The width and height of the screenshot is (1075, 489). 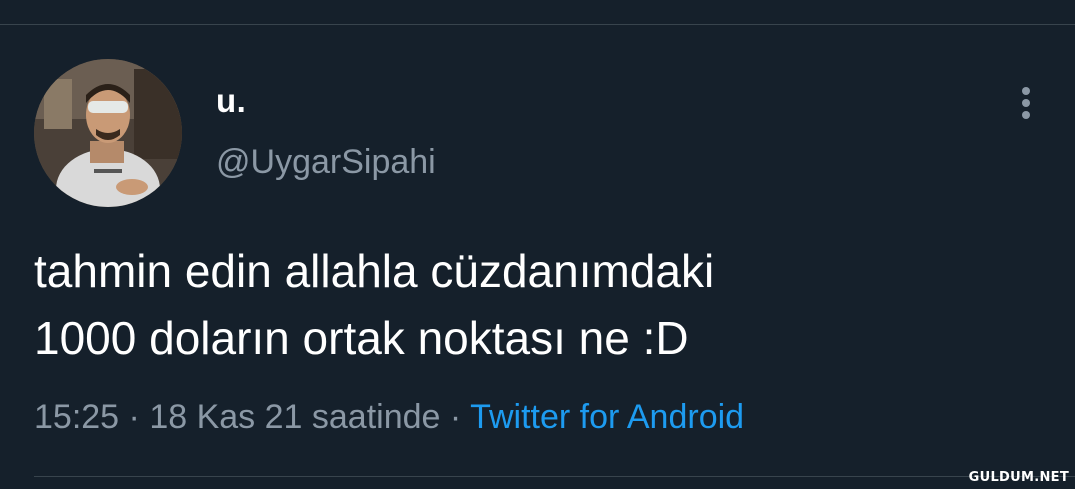 I want to click on display-name: u., so click(x=231, y=101).